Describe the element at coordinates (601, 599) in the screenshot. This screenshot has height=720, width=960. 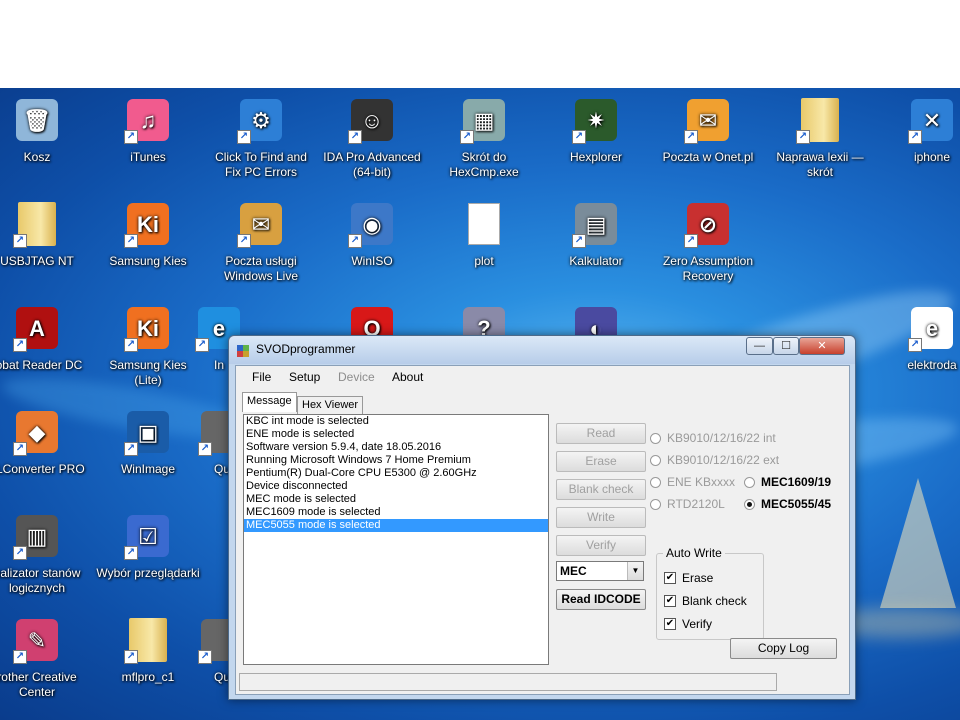
I see `read-idcode-button: Read IDCODE` at that location.